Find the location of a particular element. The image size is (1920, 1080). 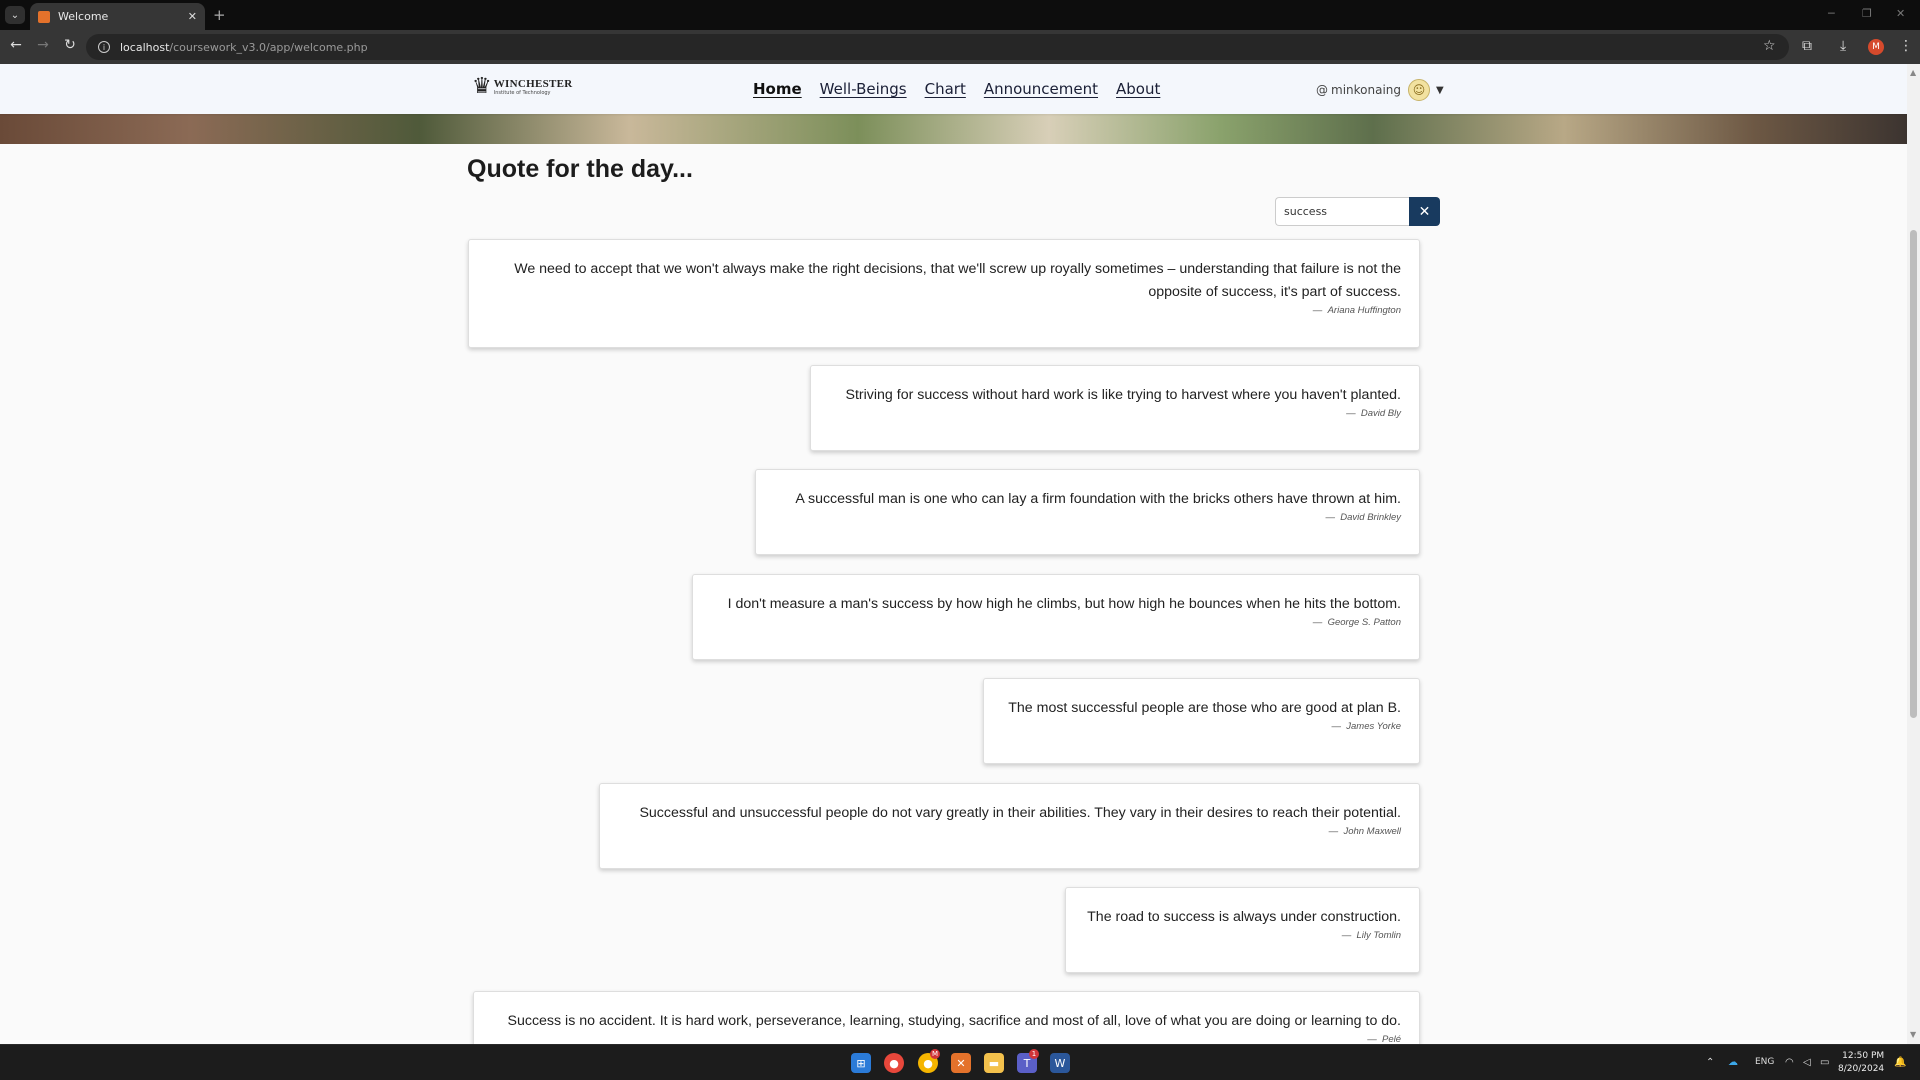

system-clock: 12:50 PM 8/20/2024 is located at coordinates (1861, 1063).